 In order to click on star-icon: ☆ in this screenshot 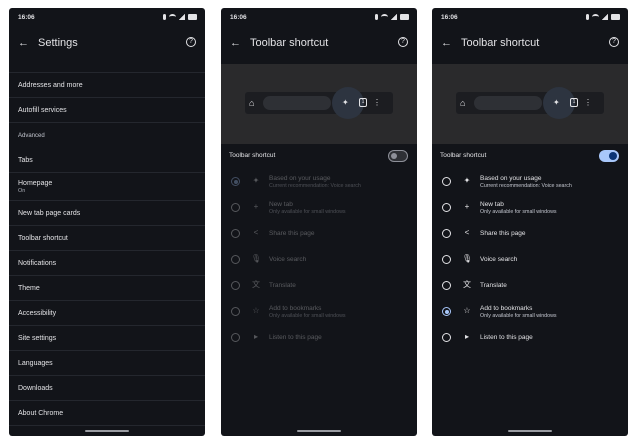, I will do `click(467, 310)`.